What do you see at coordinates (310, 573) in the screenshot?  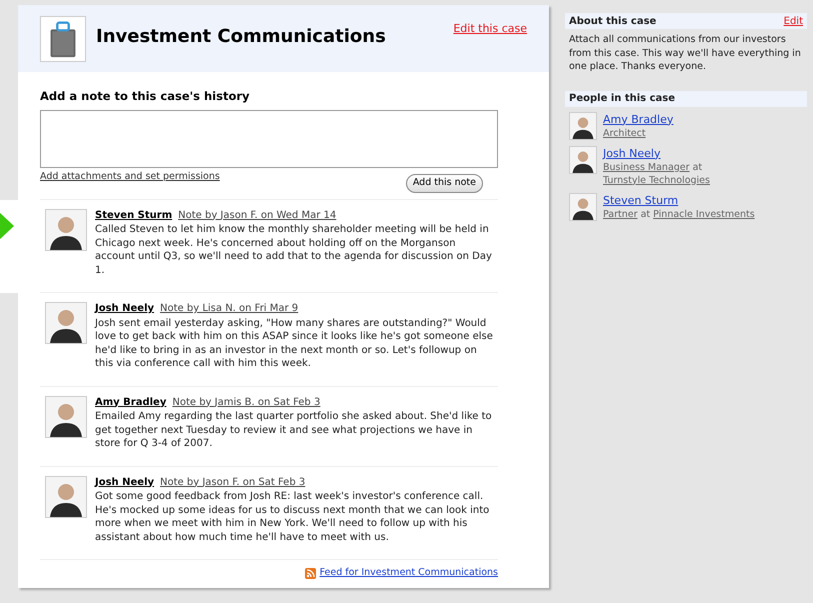 I see `rss-icon` at bounding box center [310, 573].